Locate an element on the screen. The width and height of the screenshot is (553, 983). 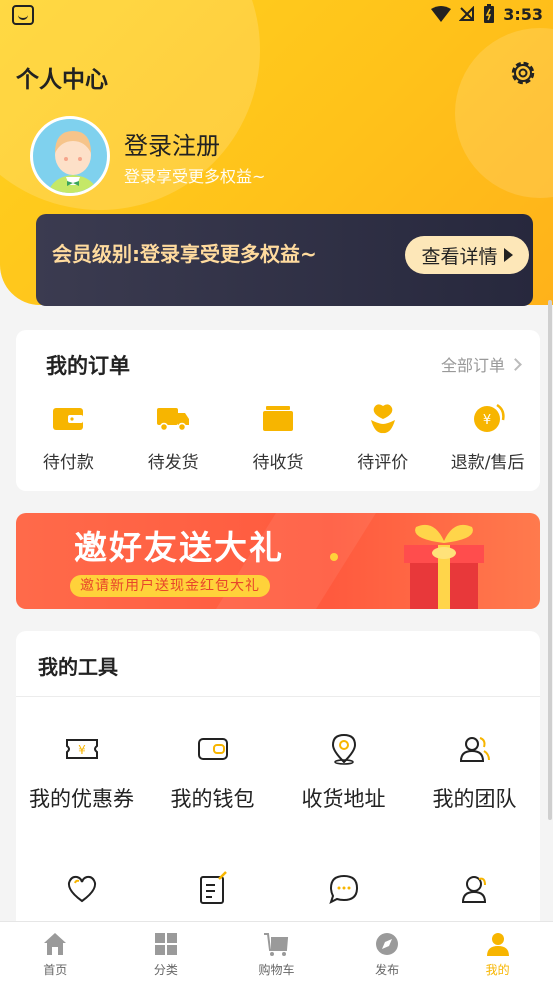
settings-gear-icon is located at coordinates (523, 73).